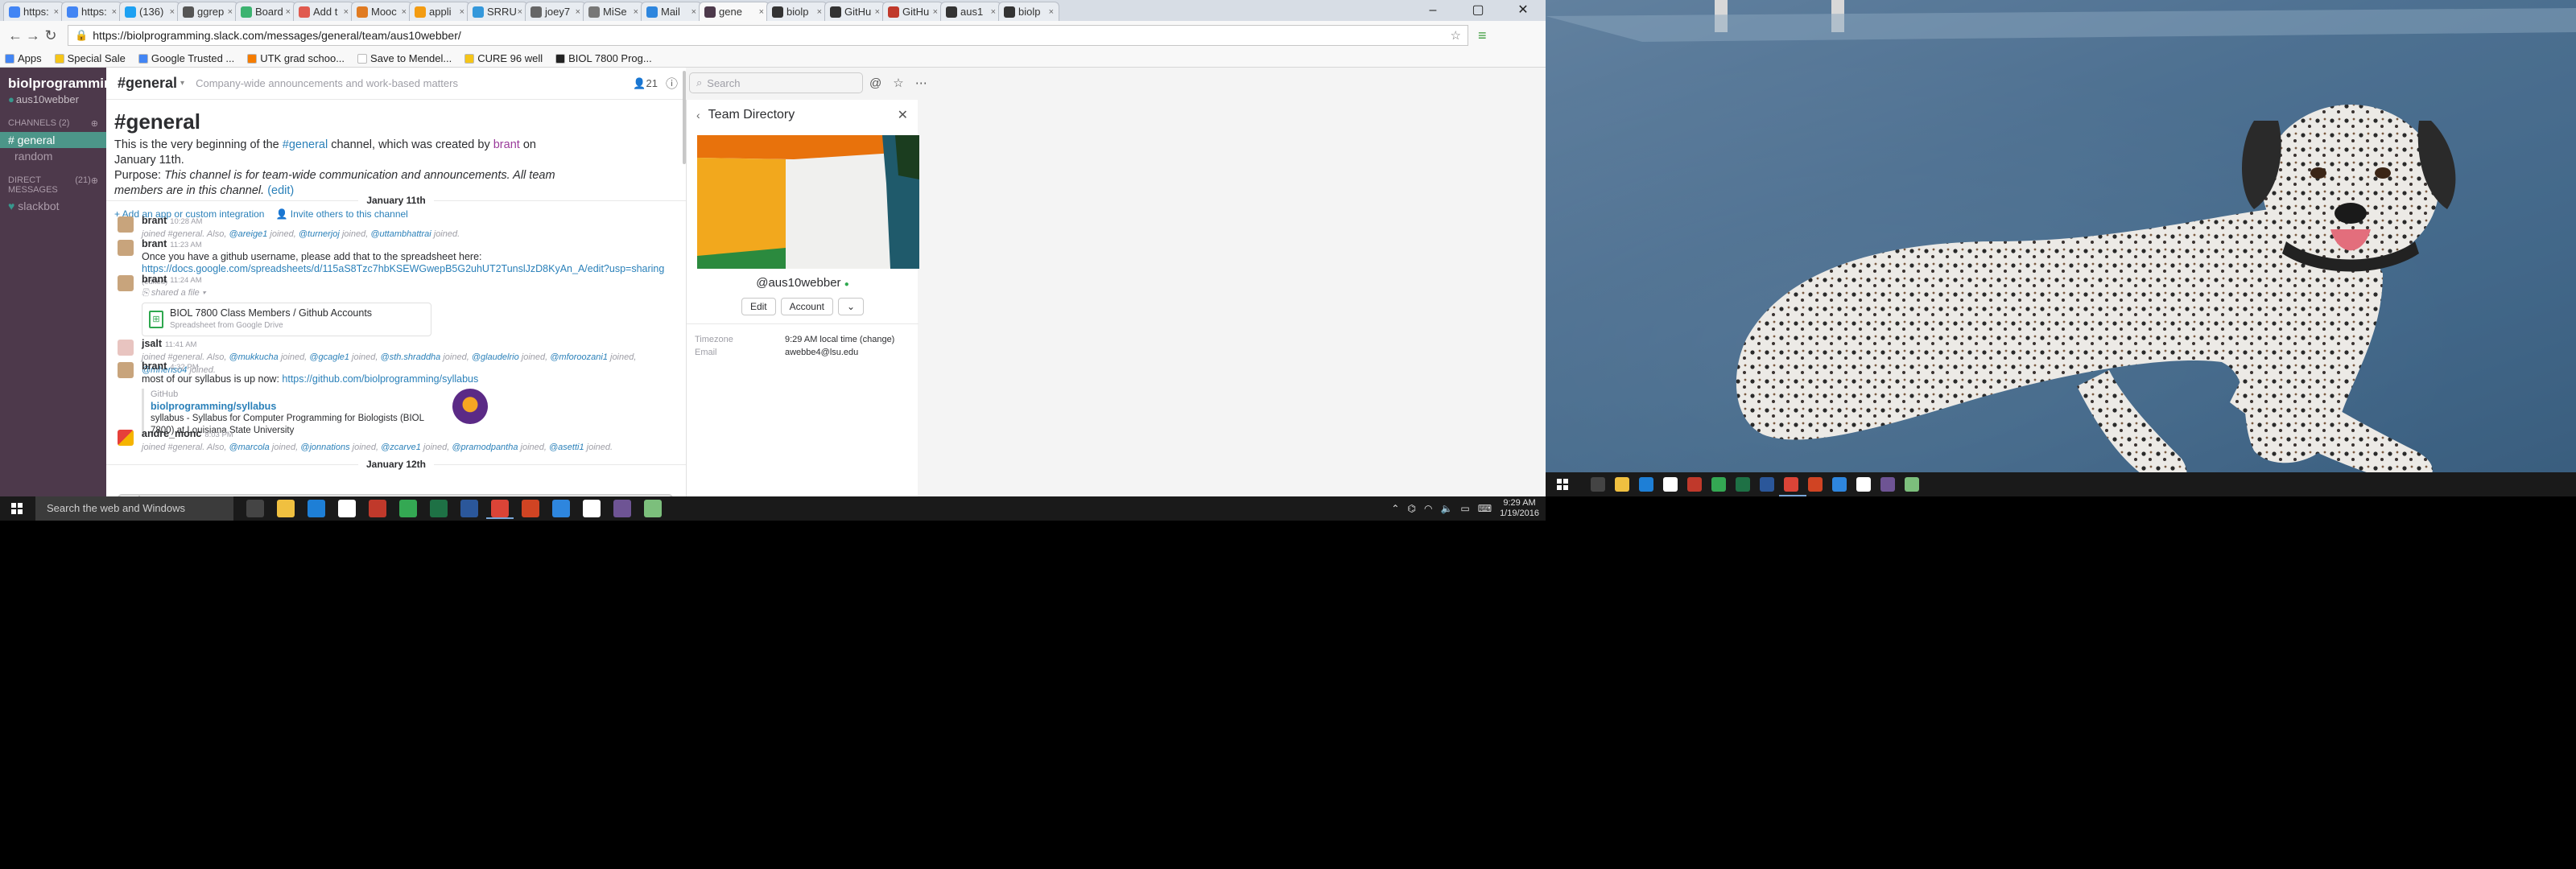 The height and width of the screenshot is (869, 2576). I want to click on browser-tab: Mooc ×, so click(381, 11).